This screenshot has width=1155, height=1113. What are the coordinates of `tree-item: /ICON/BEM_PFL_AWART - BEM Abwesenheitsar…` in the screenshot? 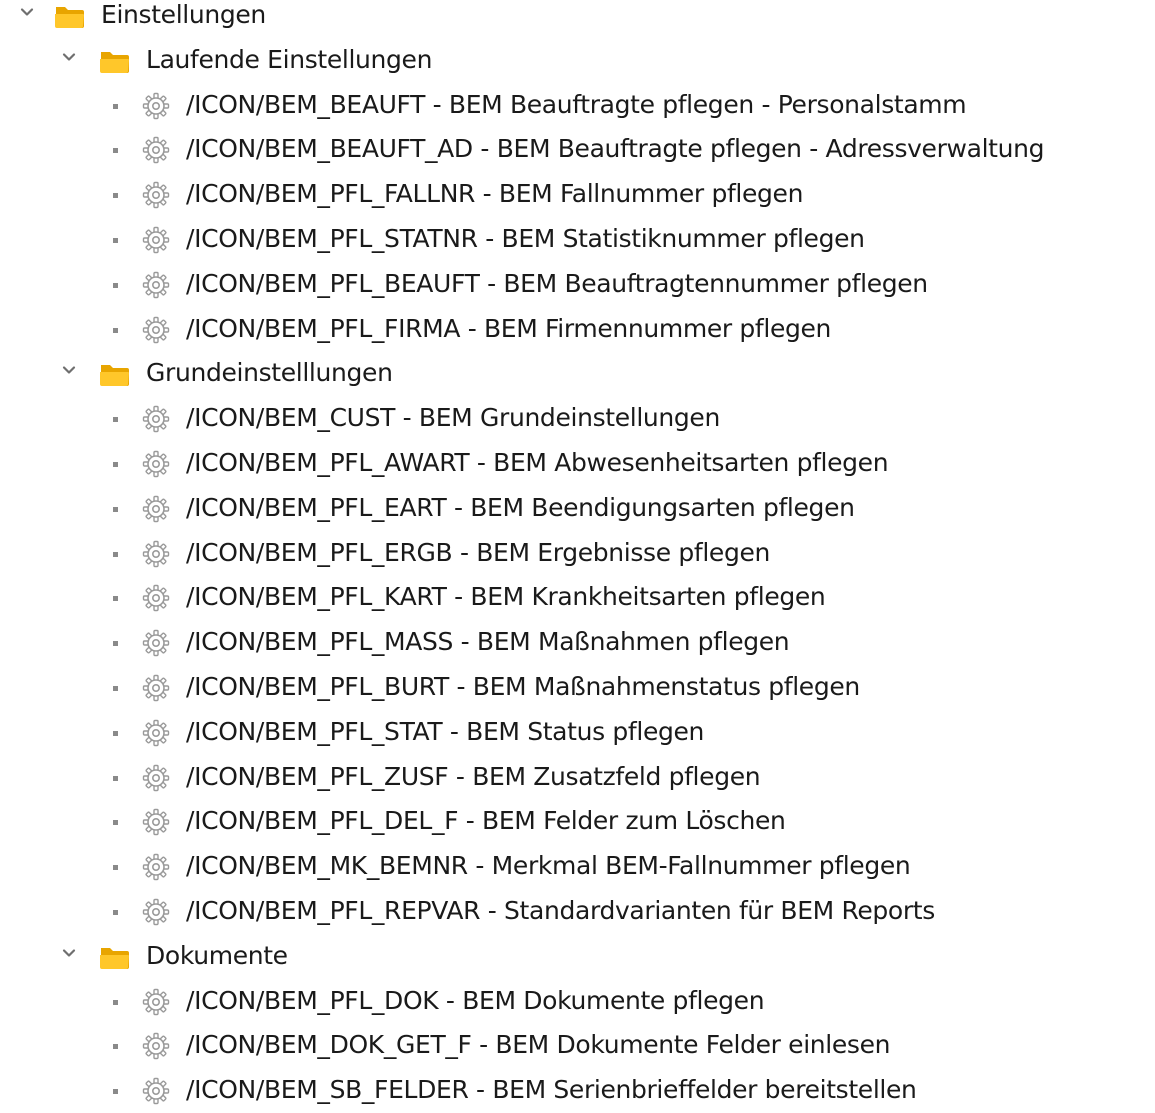 It's located at (577, 464).